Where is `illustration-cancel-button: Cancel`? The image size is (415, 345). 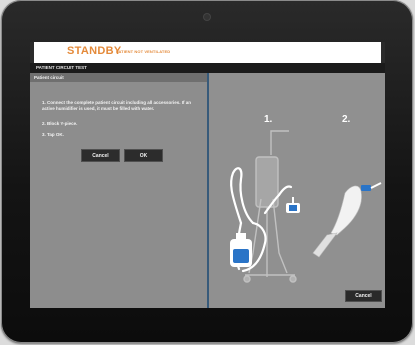 illustration-cancel-button: Cancel is located at coordinates (363, 296).